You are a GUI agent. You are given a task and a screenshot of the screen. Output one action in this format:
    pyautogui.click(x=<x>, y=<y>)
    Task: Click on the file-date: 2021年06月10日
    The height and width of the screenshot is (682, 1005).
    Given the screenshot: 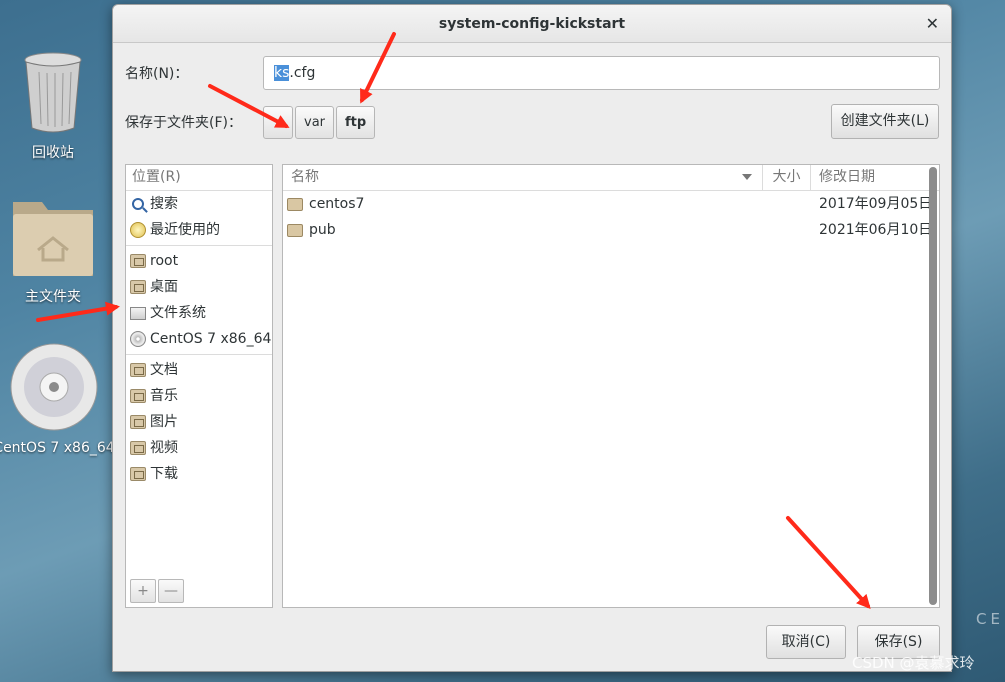 What is the action you would take?
    pyautogui.click(x=876, y=230)
    